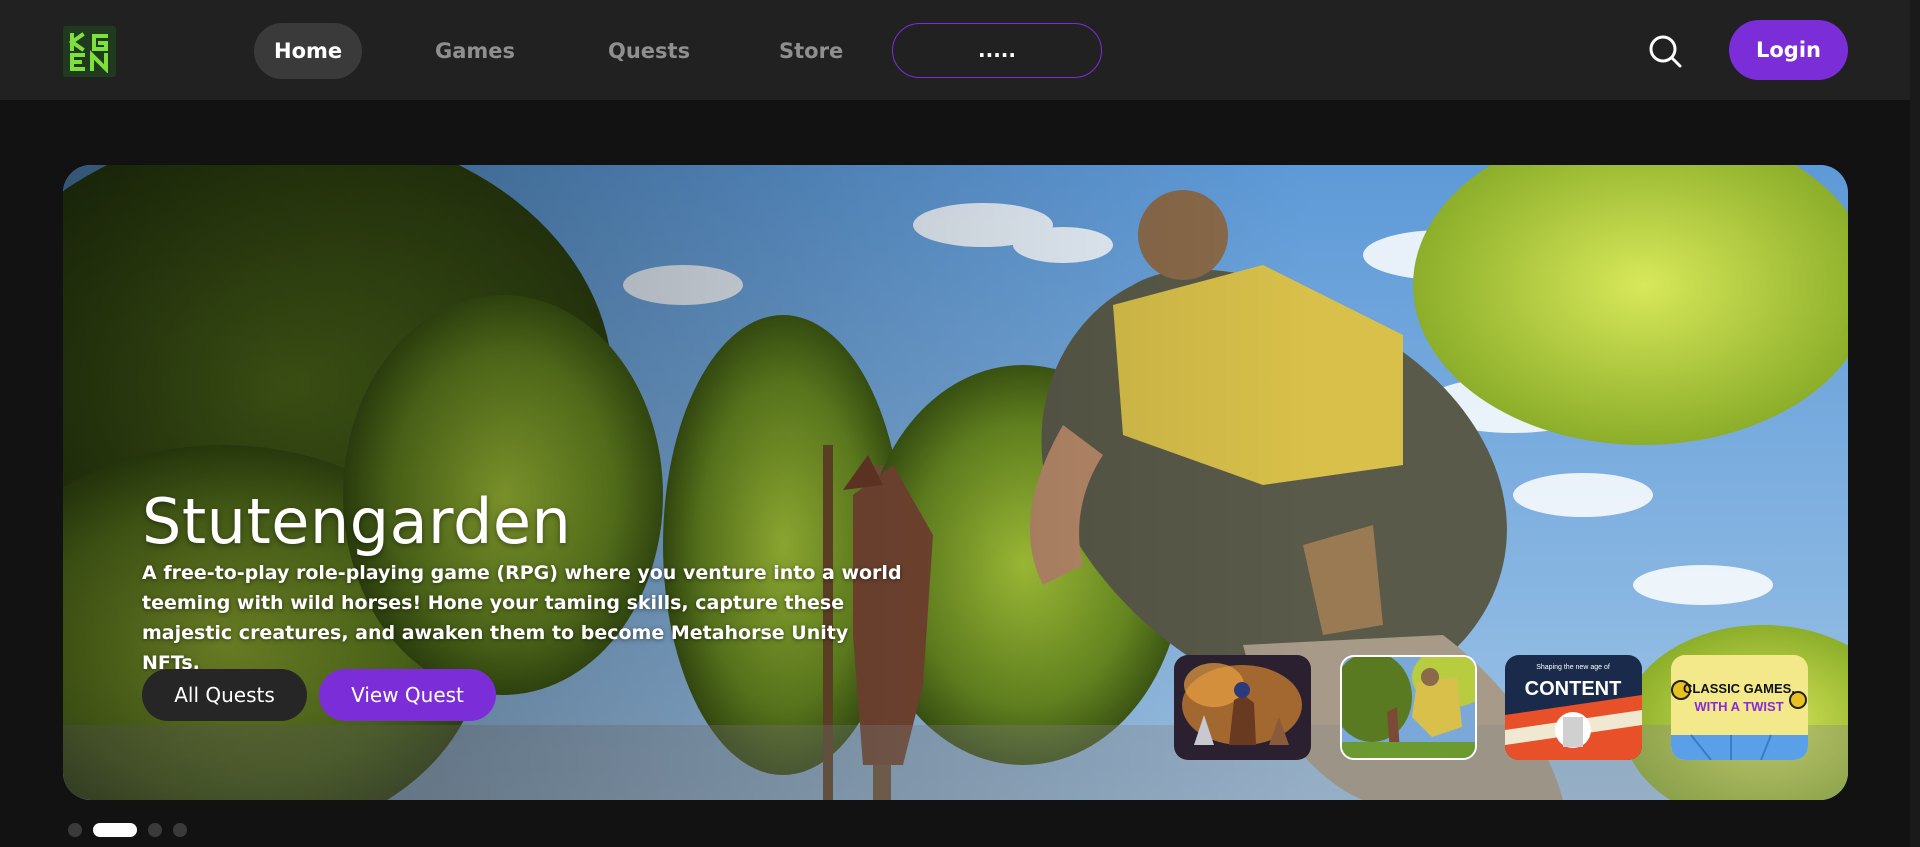 The image size is (1920, 847). I want to click on nav-quests: Quests, so click(649, 51).